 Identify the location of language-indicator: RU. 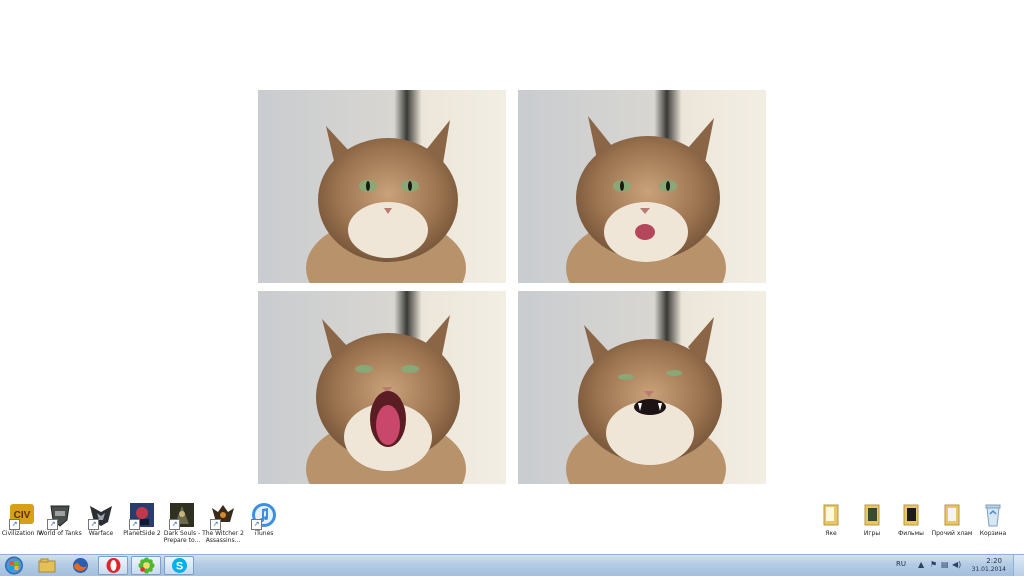
(901, 564).